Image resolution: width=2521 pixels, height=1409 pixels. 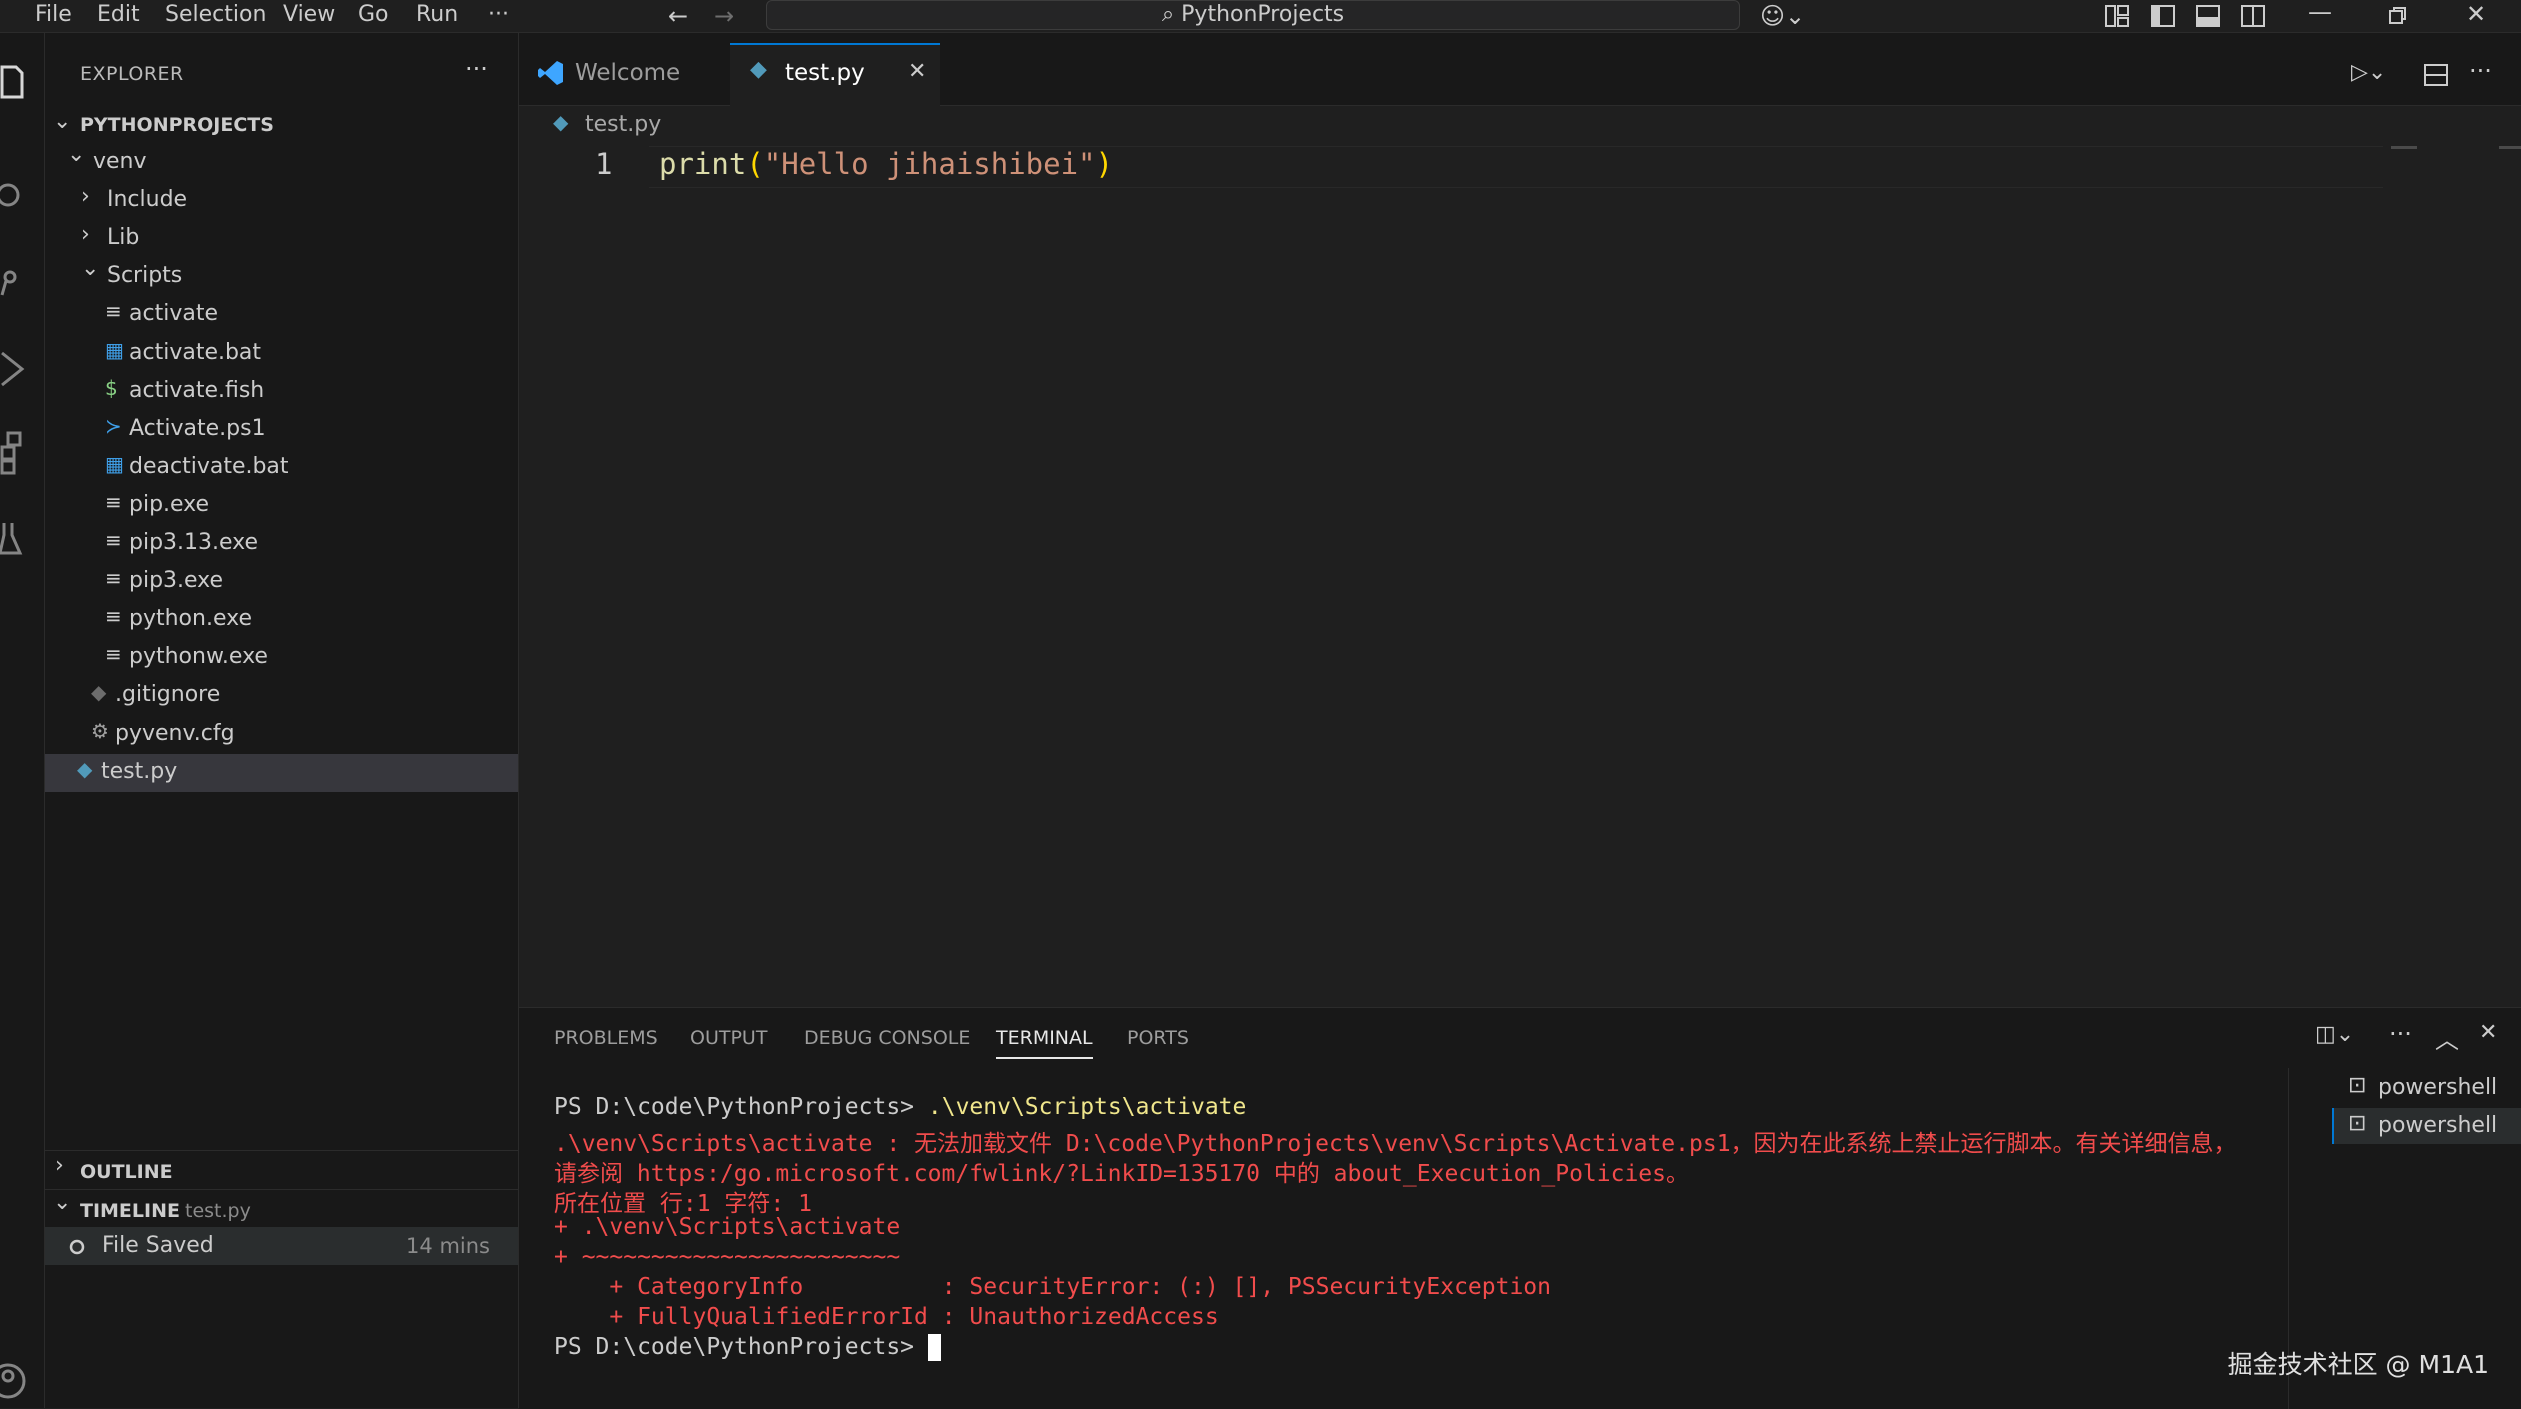 What do you see at coordinates (2510, 147) in the screenshot?
I see `editor-scrollbar` at bounding box center [2510, 147].